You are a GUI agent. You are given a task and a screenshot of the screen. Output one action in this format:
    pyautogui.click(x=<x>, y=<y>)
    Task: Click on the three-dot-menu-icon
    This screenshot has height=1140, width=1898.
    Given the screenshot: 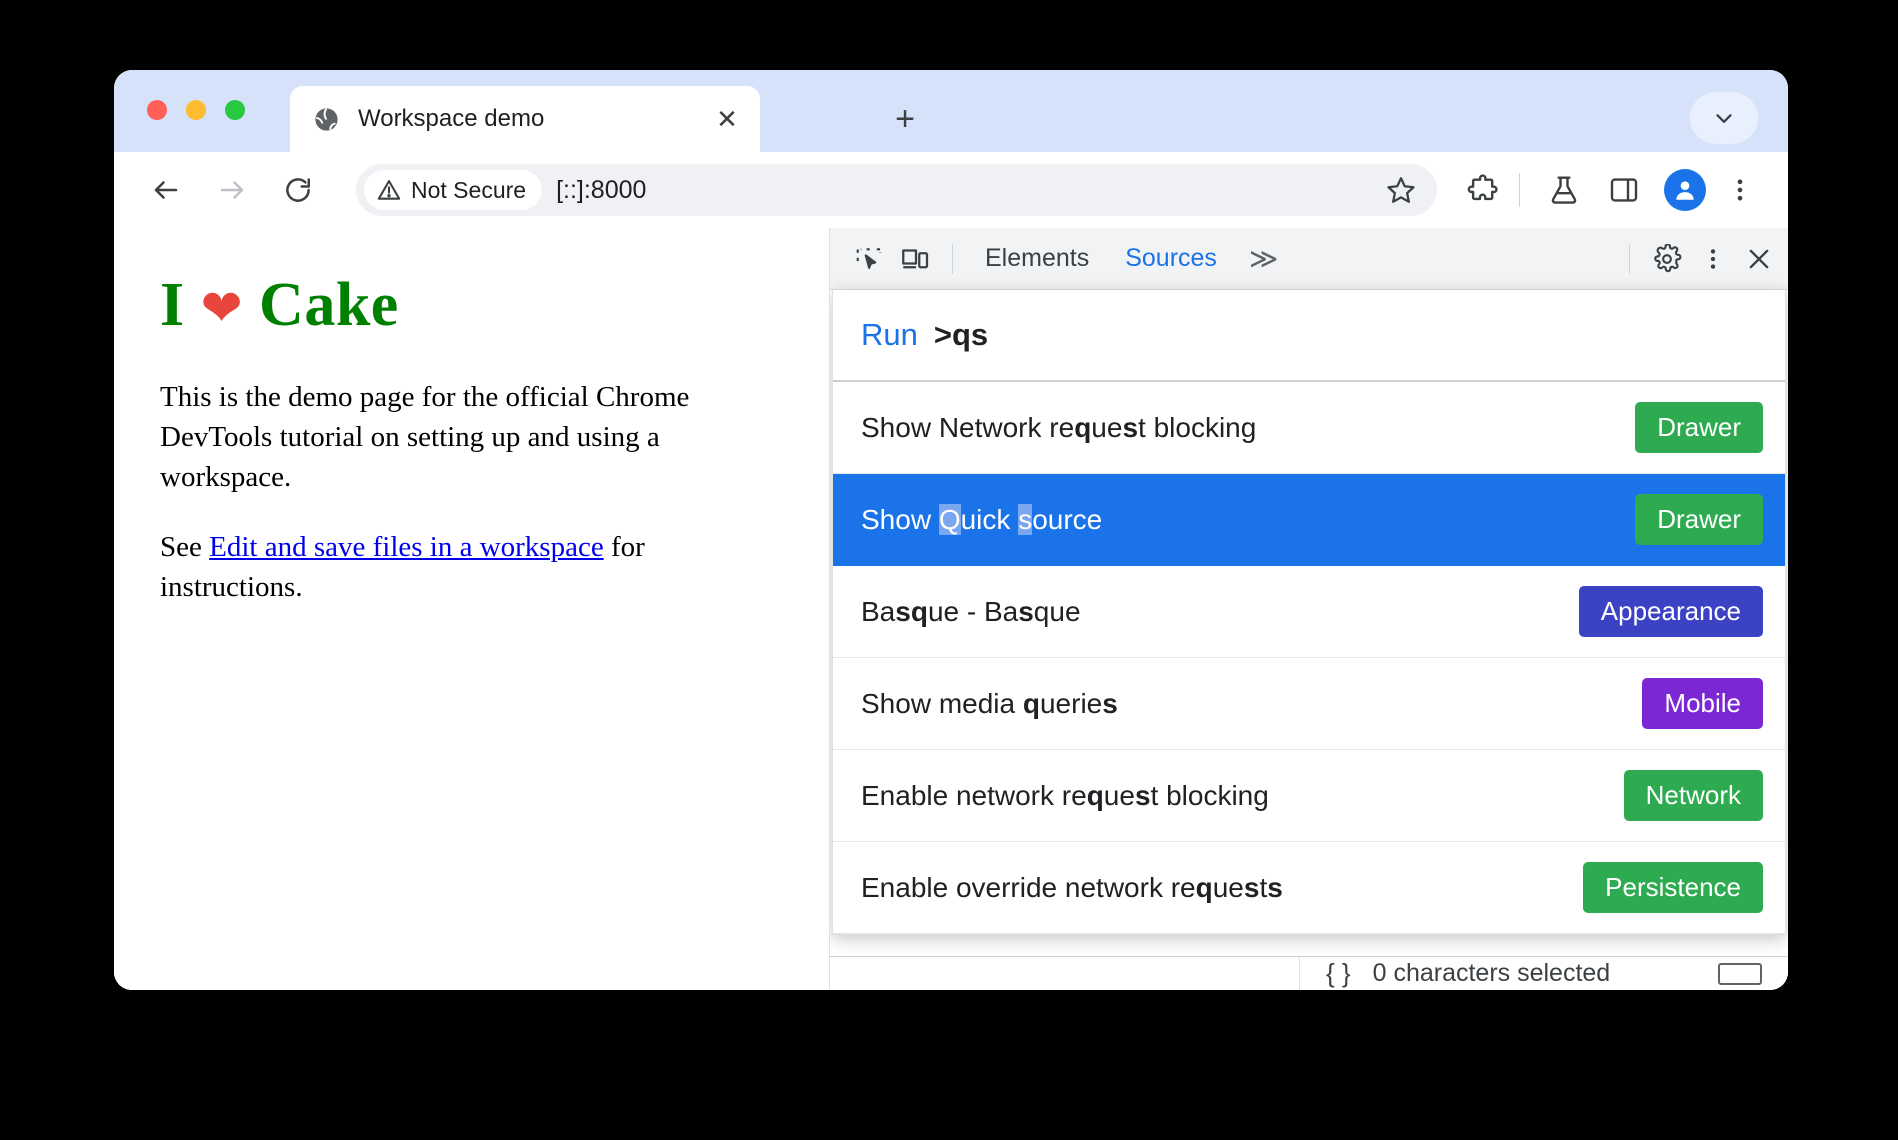 What is the action you would take?
    pyautogui.click(x=1740, y=190)
    